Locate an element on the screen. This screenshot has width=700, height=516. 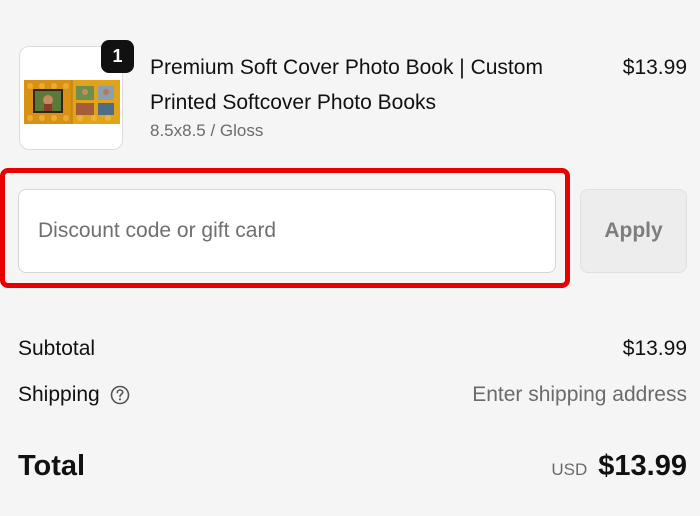
apply-button: Apply is located at coordinates (633, 231).